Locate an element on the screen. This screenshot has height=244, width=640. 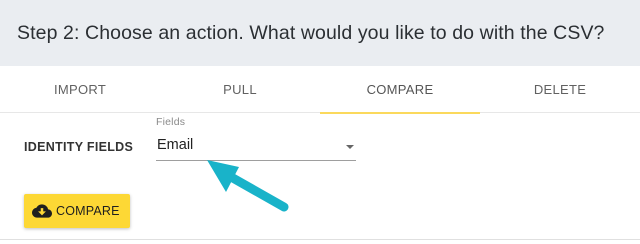
tab-delete: DELETE is located at coordinates (560, 89).